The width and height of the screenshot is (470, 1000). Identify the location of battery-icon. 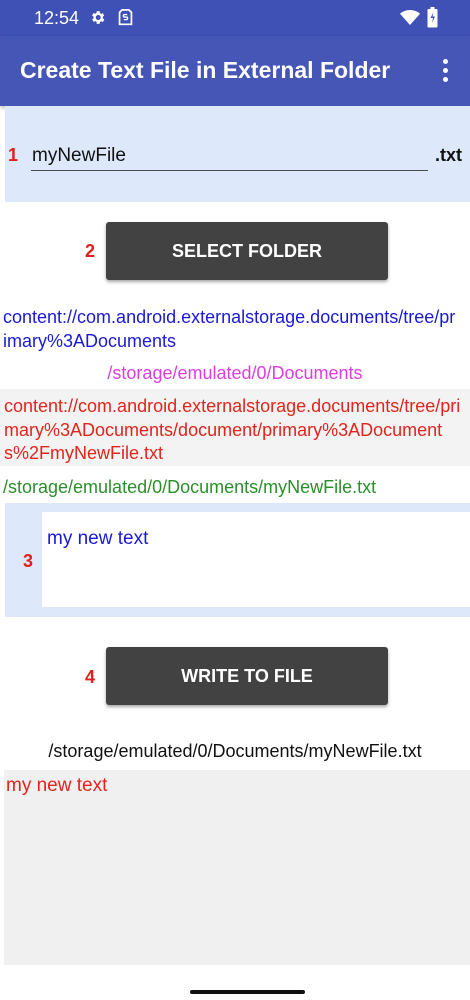
(432, 17).